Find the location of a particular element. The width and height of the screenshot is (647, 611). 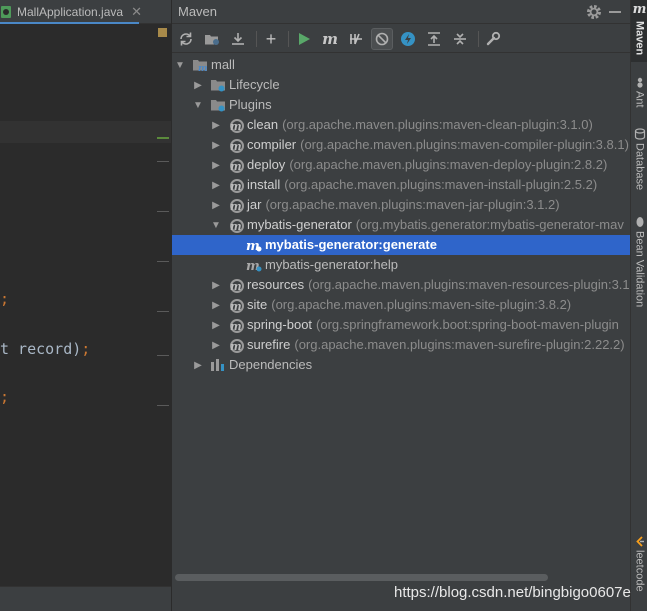

toggle-offline-button is located at coordinates (356, 39).